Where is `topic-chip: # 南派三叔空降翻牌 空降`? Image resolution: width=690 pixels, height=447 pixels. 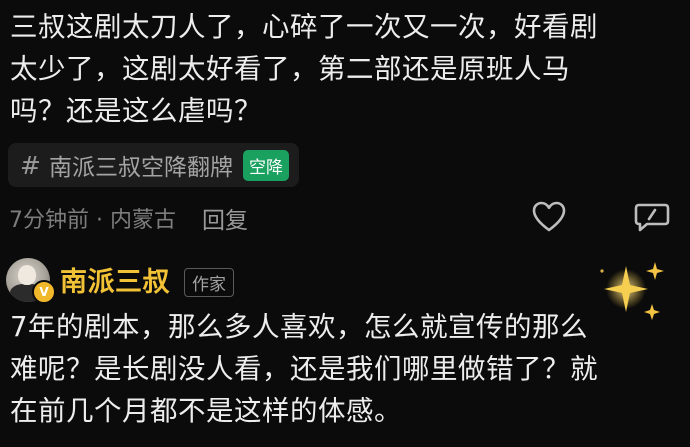 topic-chip: # 南派三叔空降翻牌 空降 is located at coordinates (153, 165).